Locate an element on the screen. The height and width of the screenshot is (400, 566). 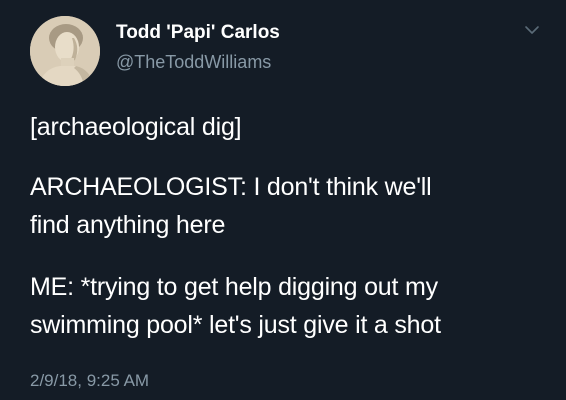
statue-bust-icon is located at coordinates (65, 51).